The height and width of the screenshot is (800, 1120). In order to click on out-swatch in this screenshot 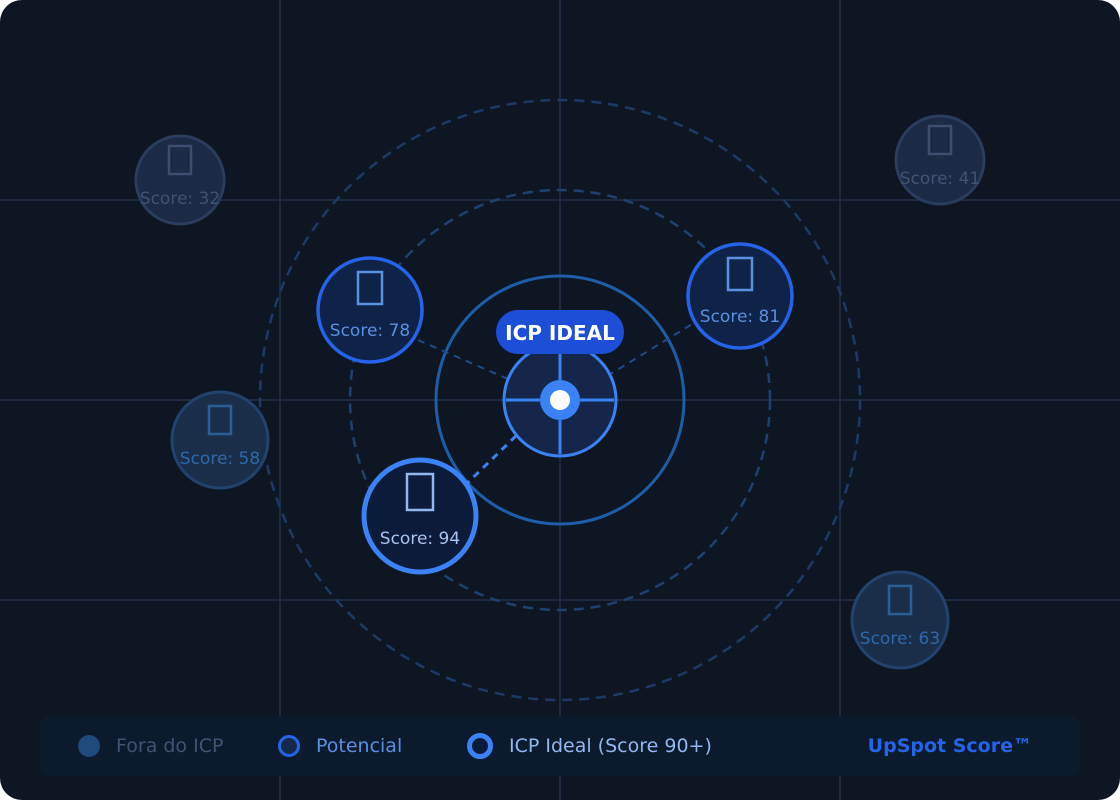, I will do `click(89, 746)`.